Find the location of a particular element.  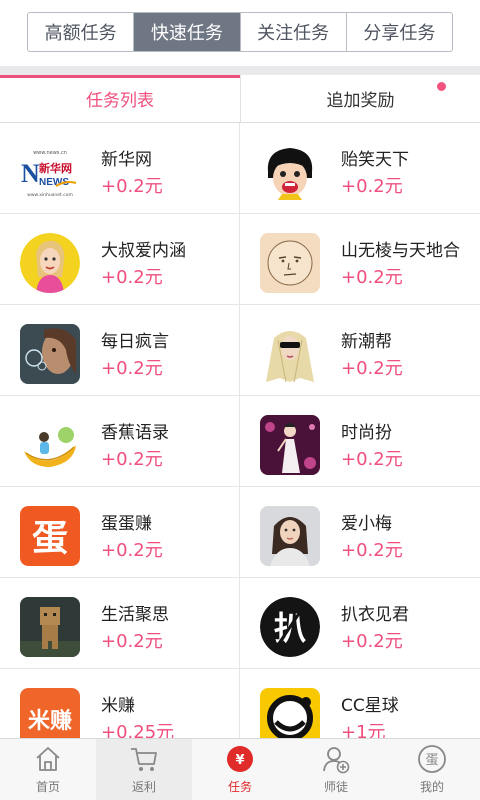

fashion-illustration-icon is located at coordinates (290, 445).